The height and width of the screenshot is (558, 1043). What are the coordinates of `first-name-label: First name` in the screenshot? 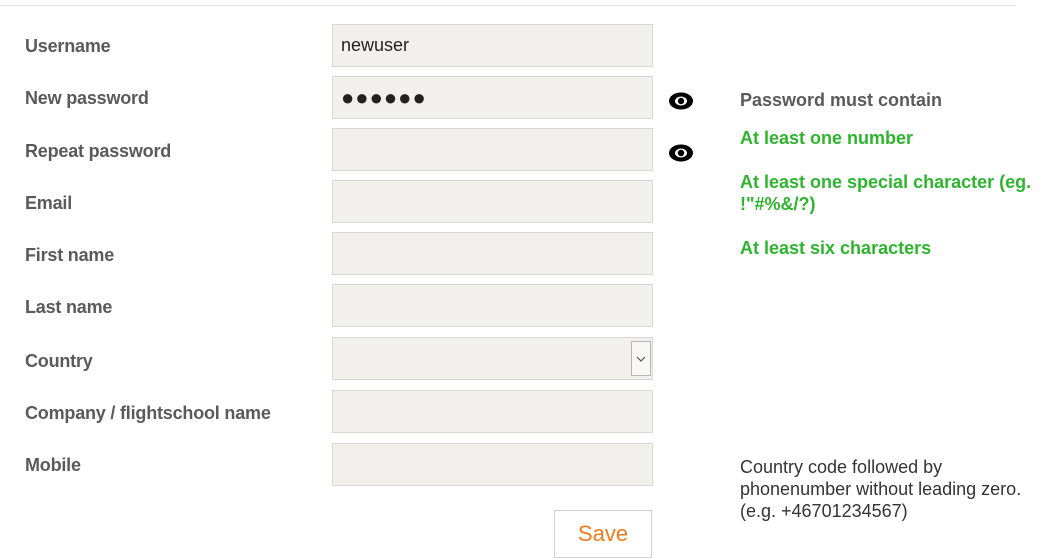 It's located at (70, 255).